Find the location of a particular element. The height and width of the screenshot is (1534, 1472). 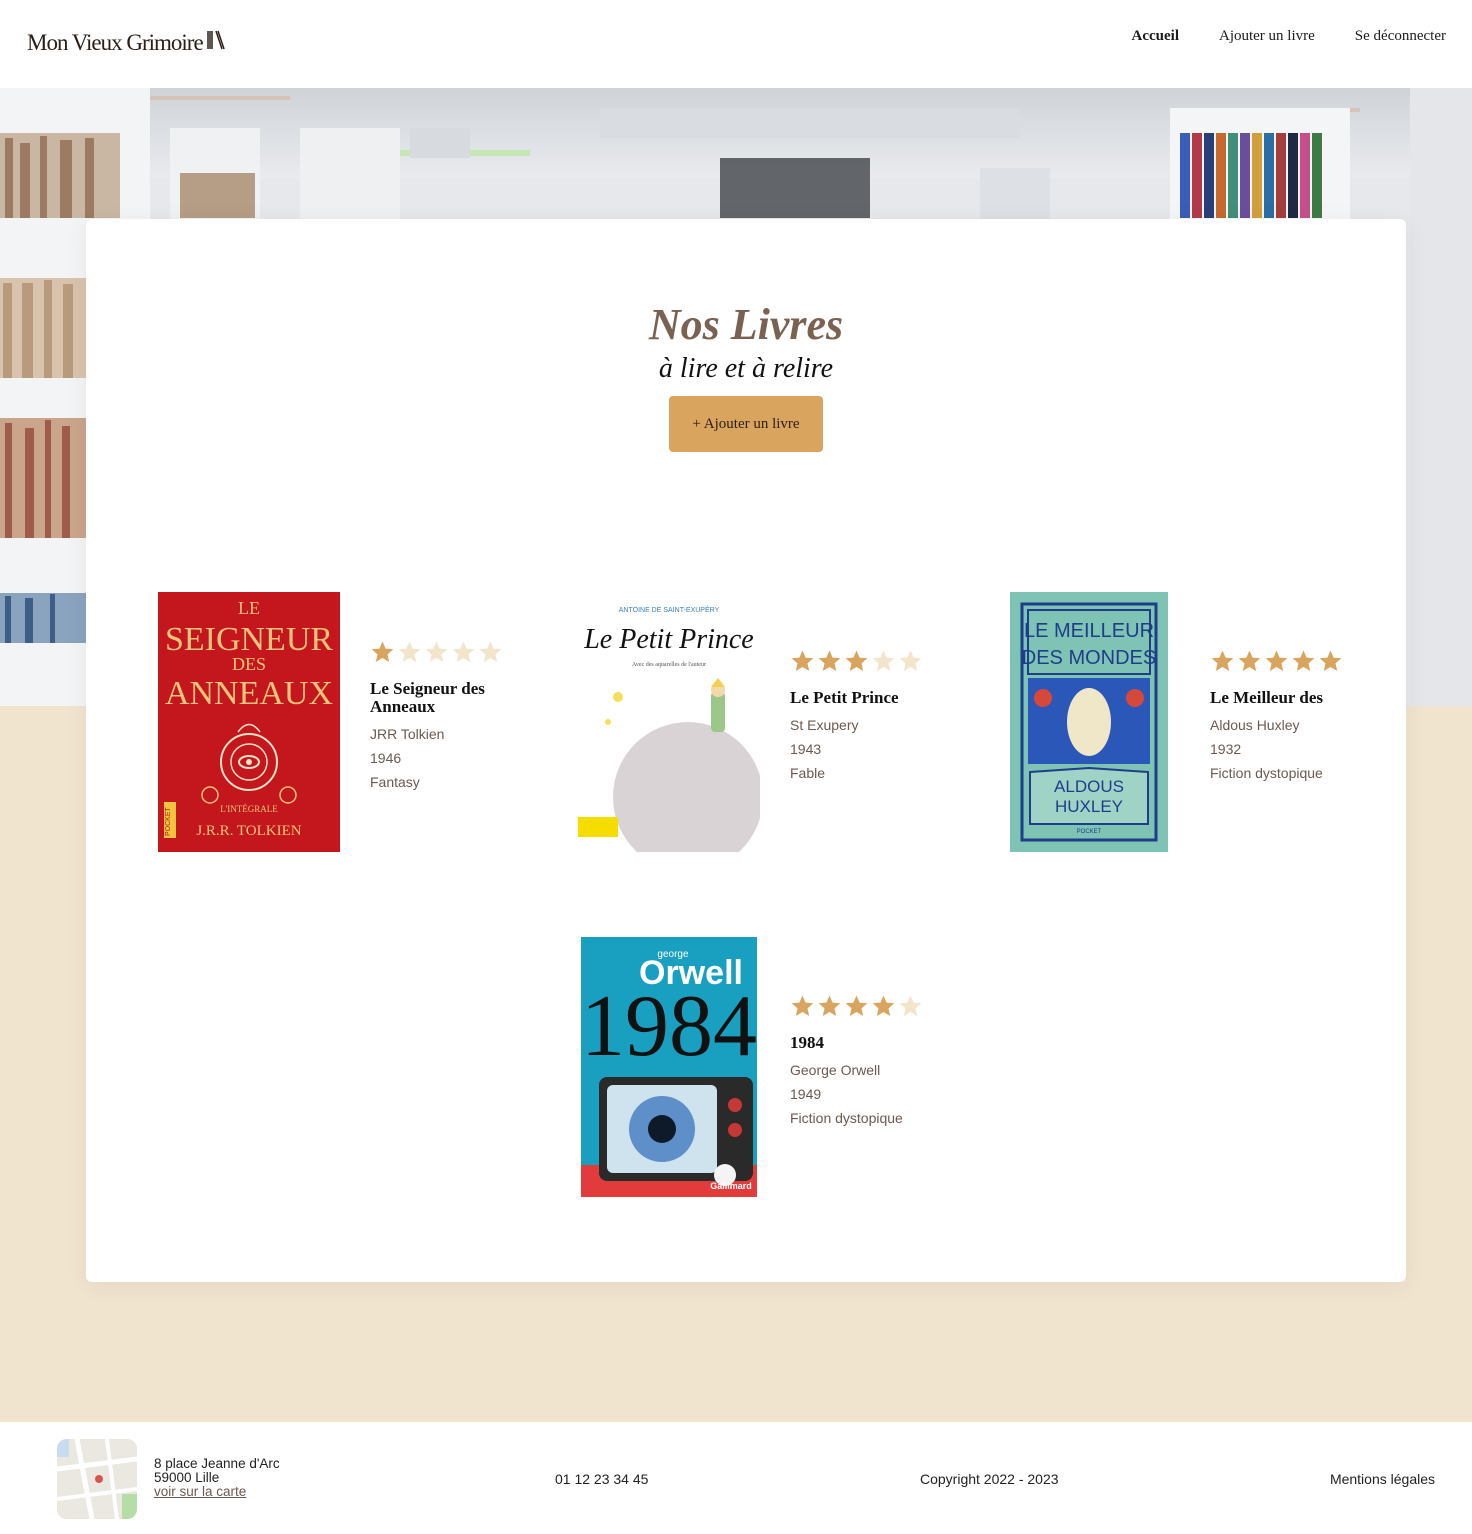

book-title: 1984 is located at coordinates (807, 1042).